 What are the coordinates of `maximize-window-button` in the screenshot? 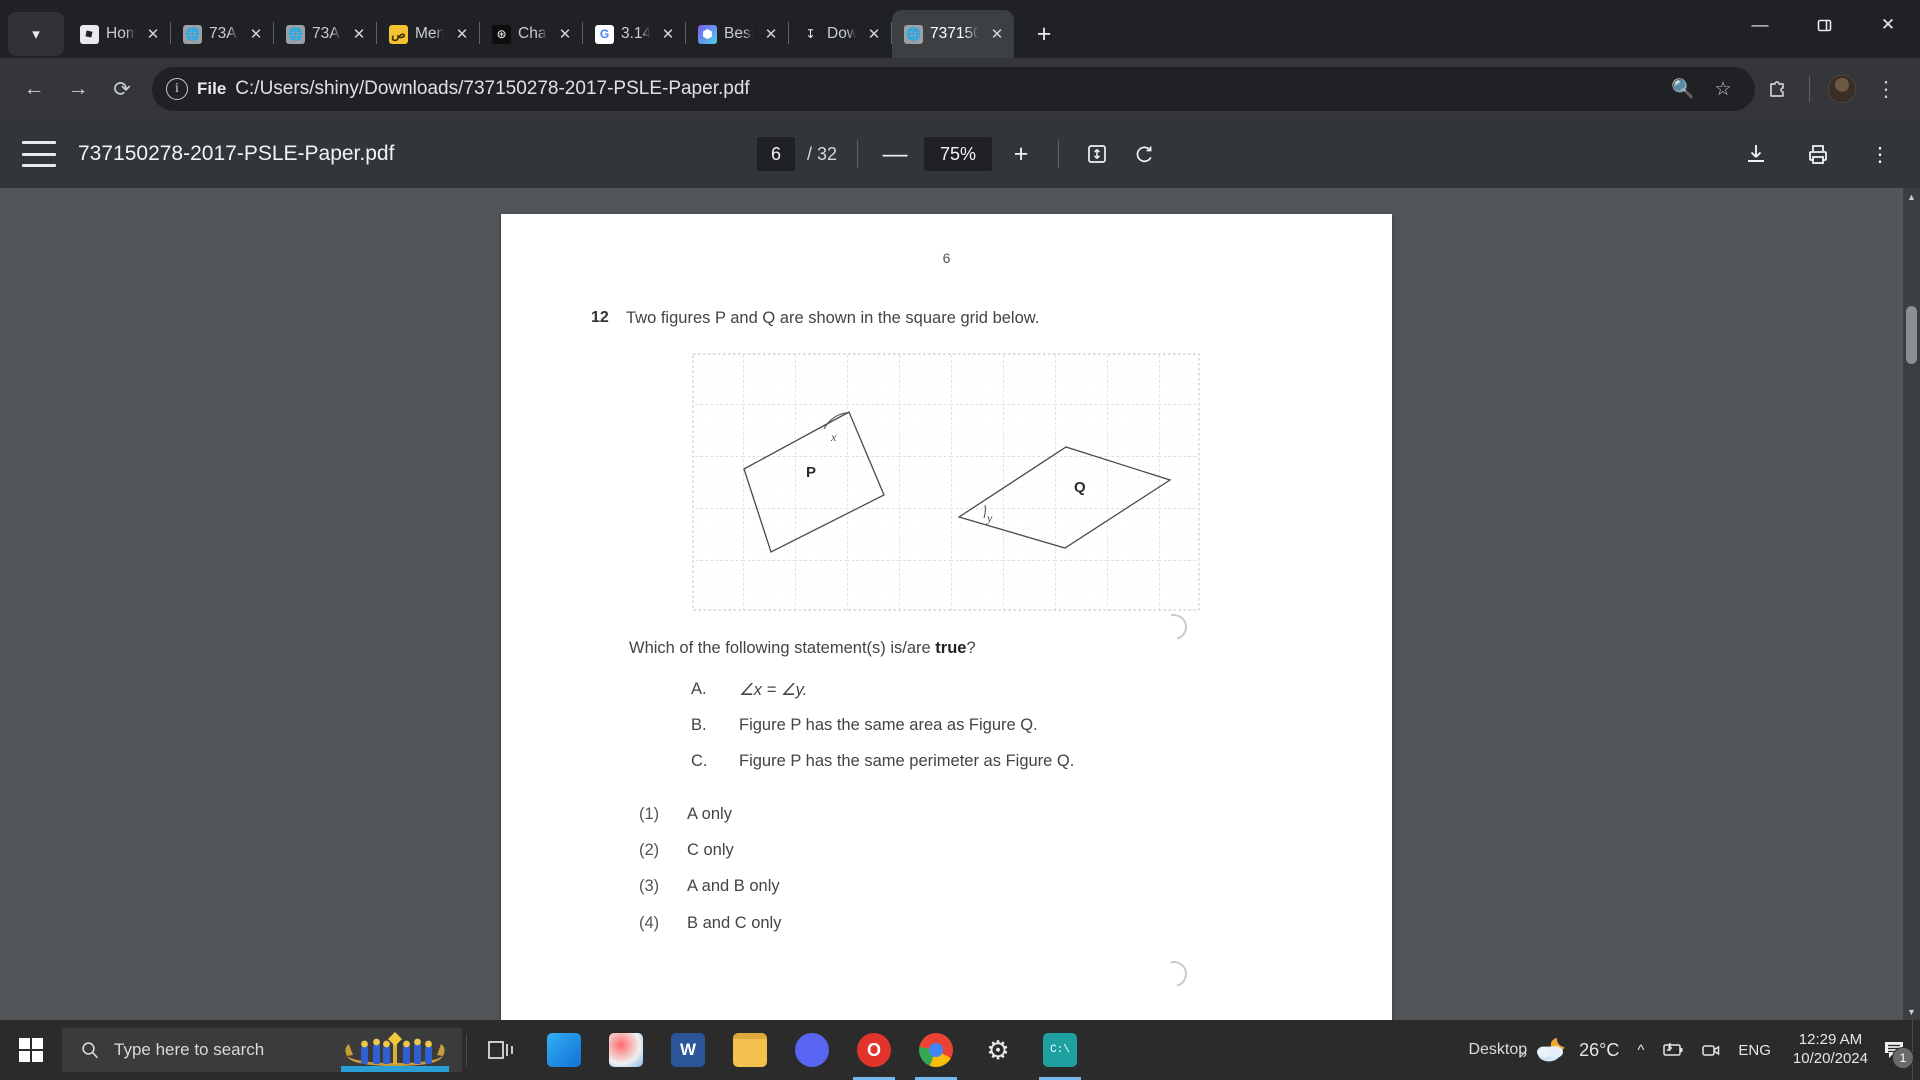 It's located at (1824, 25).